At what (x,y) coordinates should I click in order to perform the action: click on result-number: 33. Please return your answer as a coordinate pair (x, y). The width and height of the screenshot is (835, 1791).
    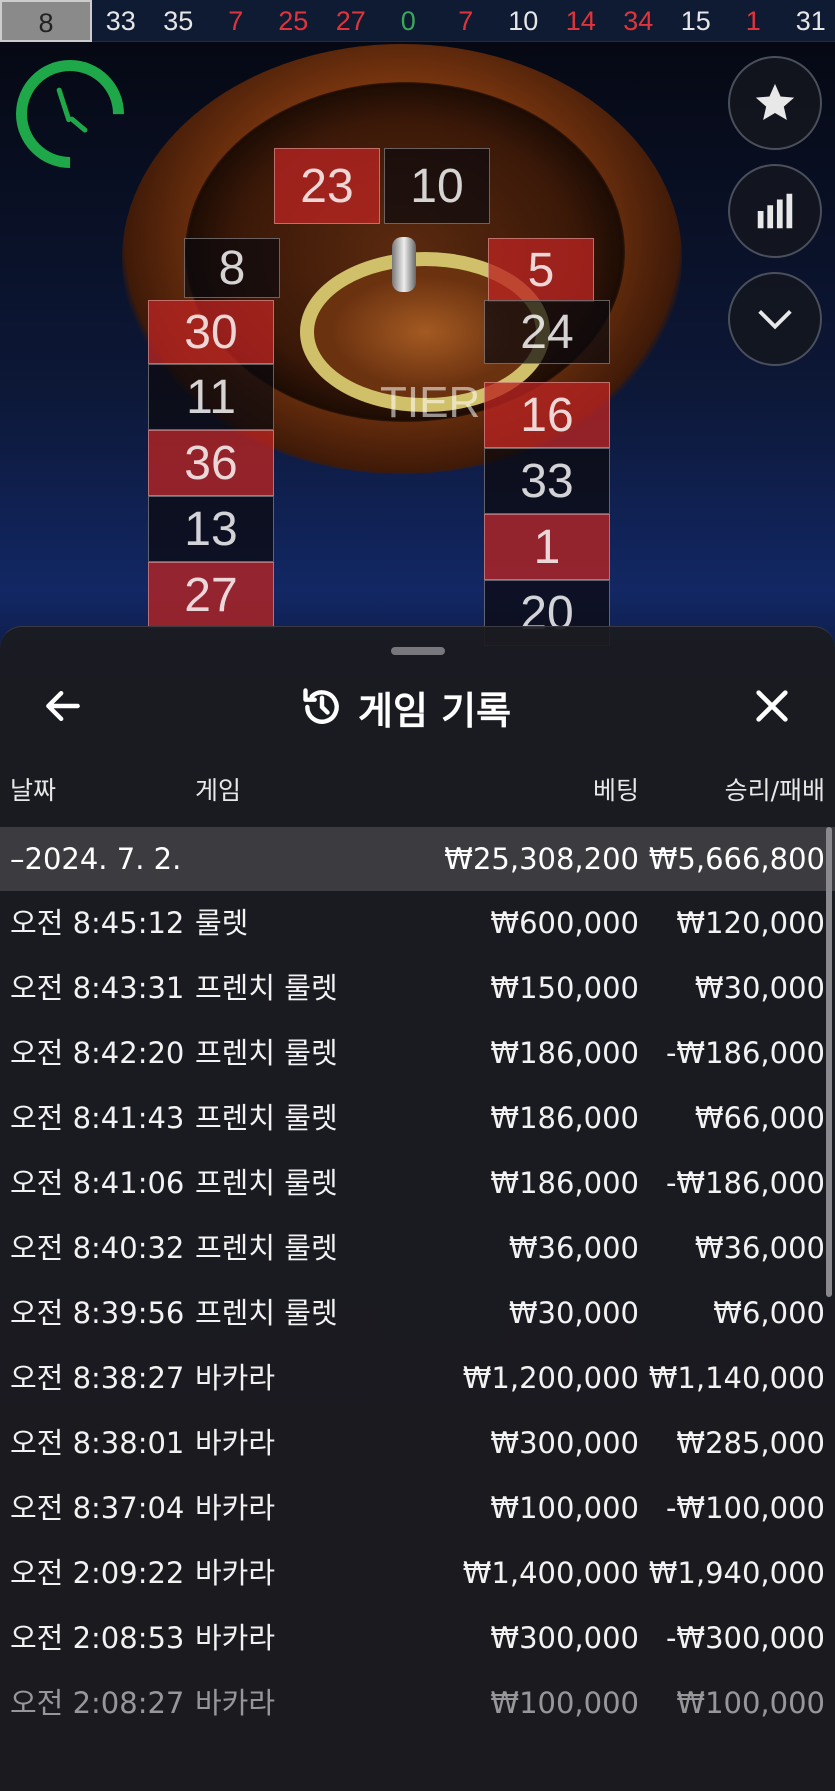
    Looking at the image, I should click on (120, 20).